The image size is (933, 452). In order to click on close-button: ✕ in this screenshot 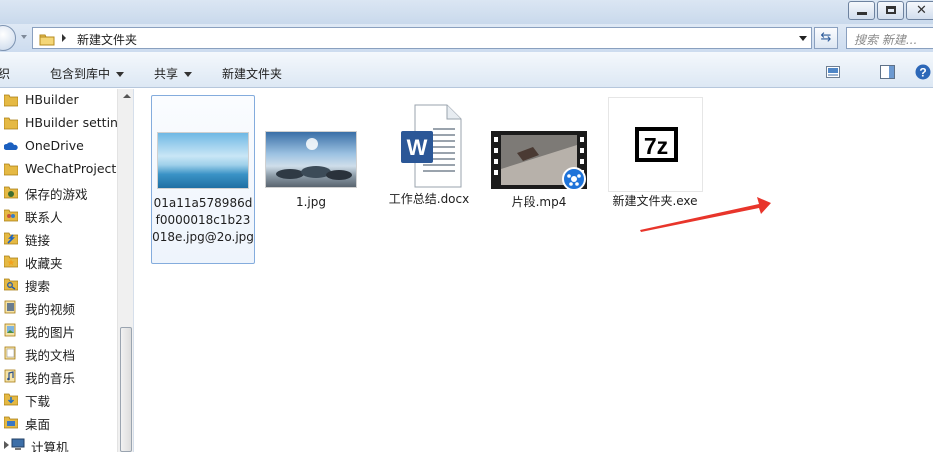, I will do `click(919, 10)`.